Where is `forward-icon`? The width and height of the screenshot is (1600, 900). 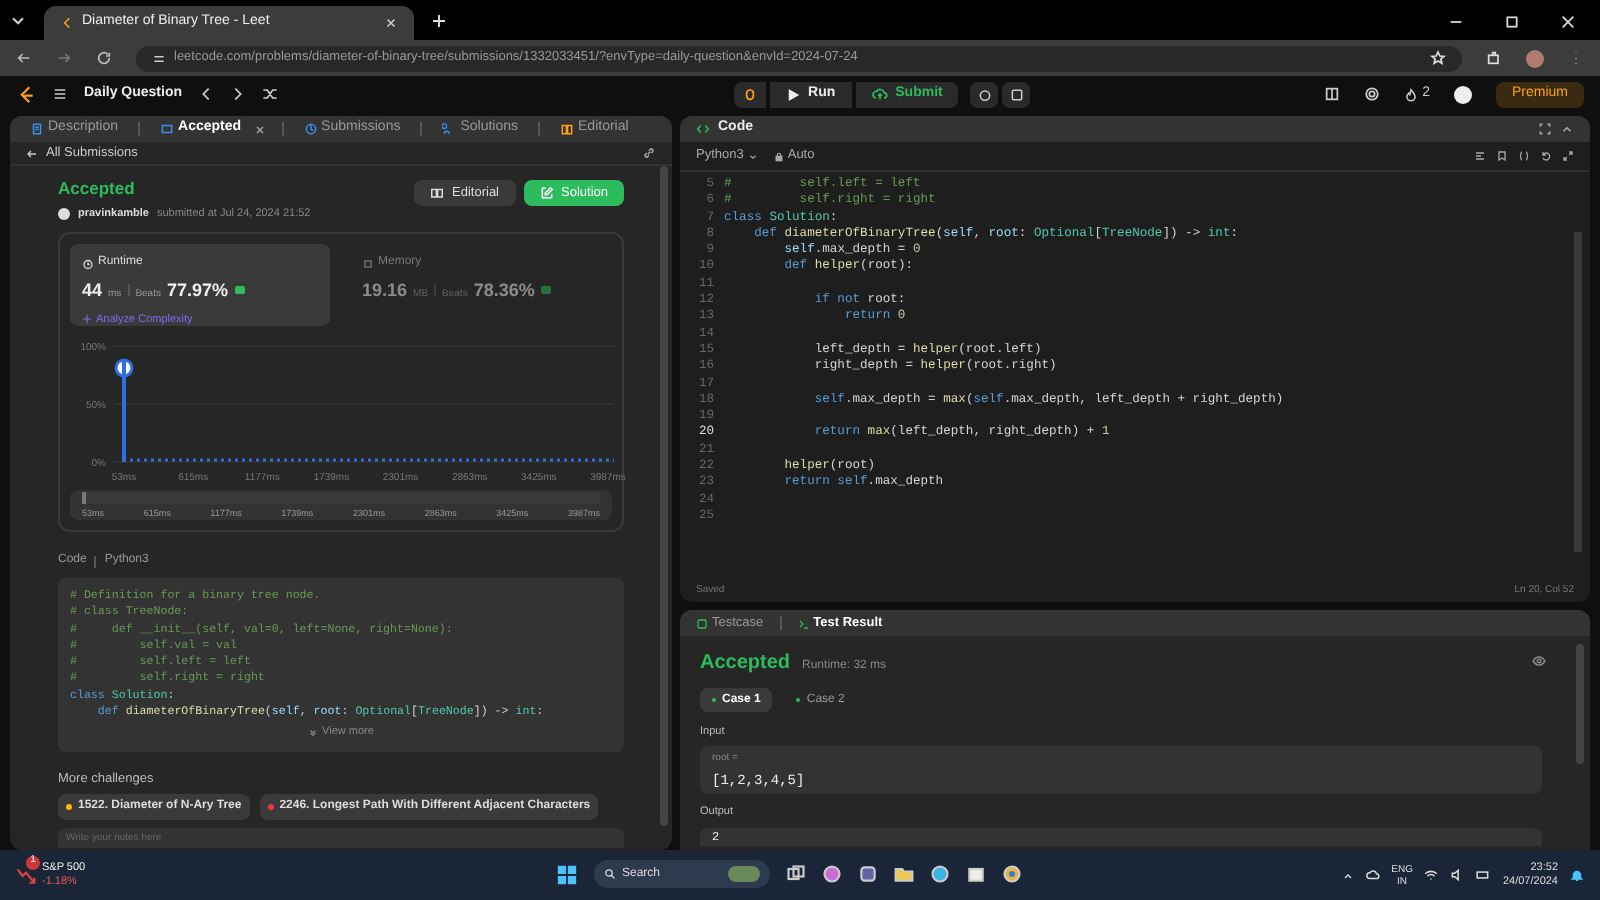
forward-icon is located at coordinates (64, 58).